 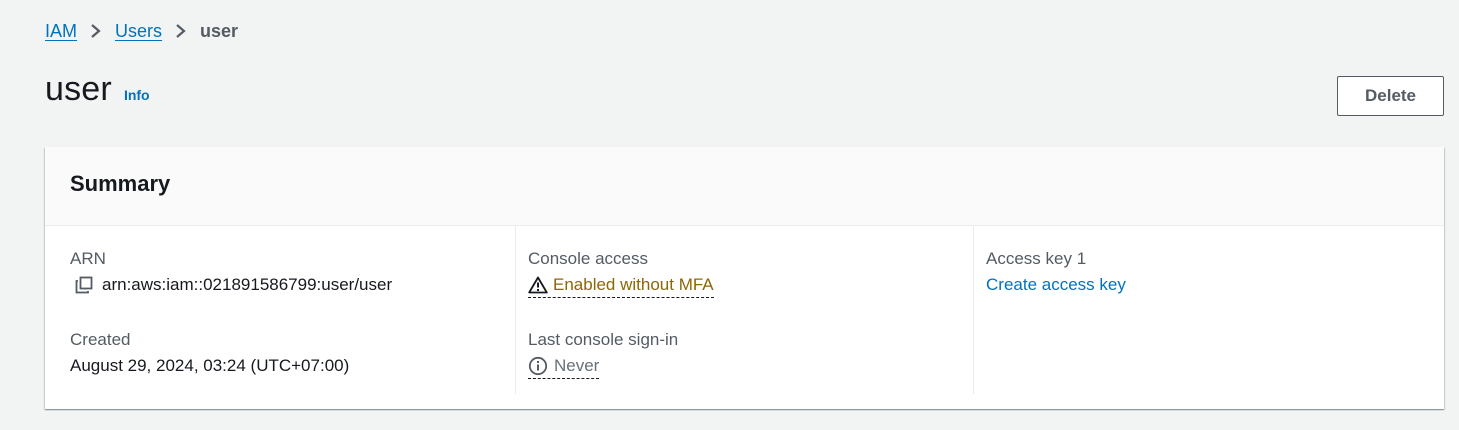 I want to click on created-value: August 29, 2024, 03:24 (UTC+07:00), so click(x=210, y=365).